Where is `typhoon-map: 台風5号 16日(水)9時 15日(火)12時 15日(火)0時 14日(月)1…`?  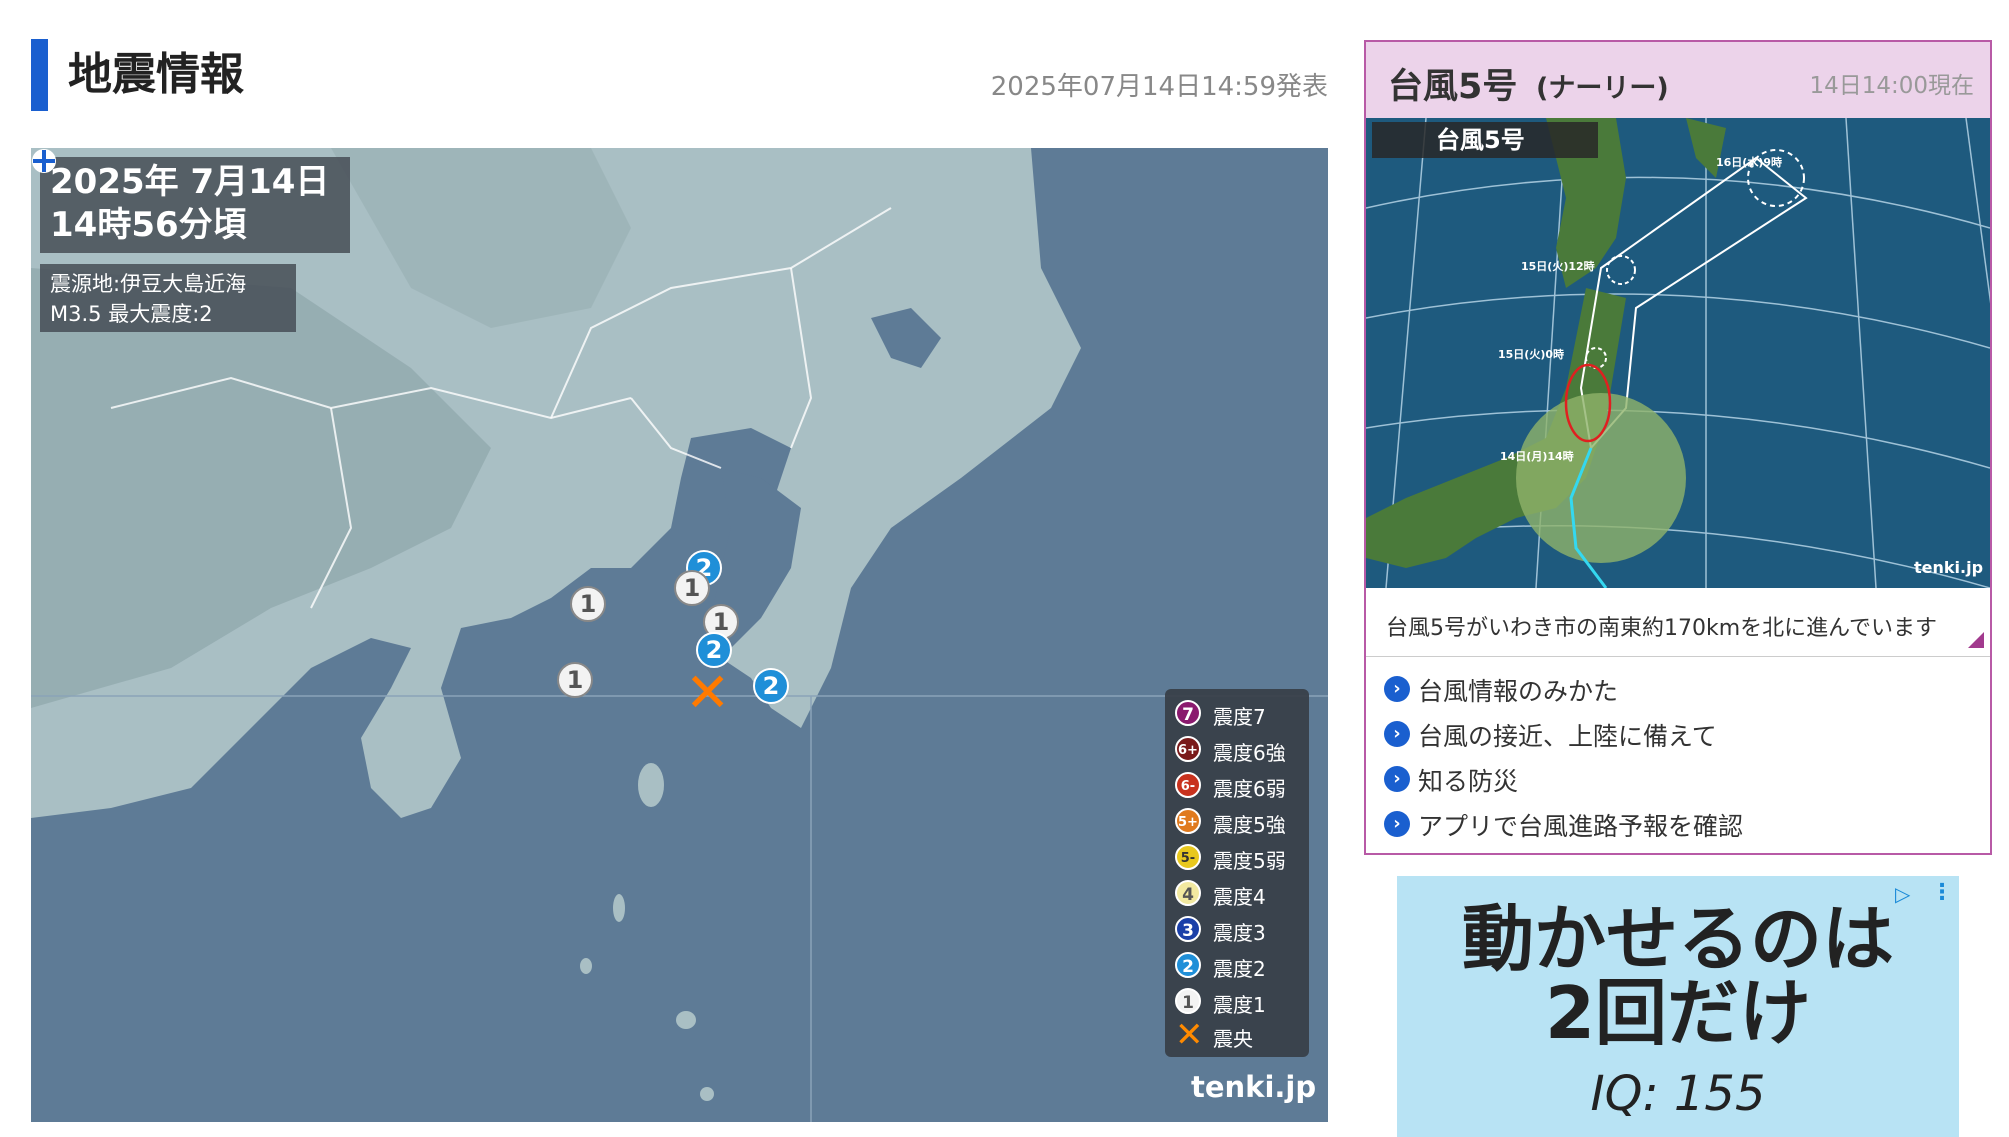 typhoon-map: 台風5号 16日(水)9時 15日(火)12時 15日(火)0時 14日(月)1… is located at coordinates (1678, 353).